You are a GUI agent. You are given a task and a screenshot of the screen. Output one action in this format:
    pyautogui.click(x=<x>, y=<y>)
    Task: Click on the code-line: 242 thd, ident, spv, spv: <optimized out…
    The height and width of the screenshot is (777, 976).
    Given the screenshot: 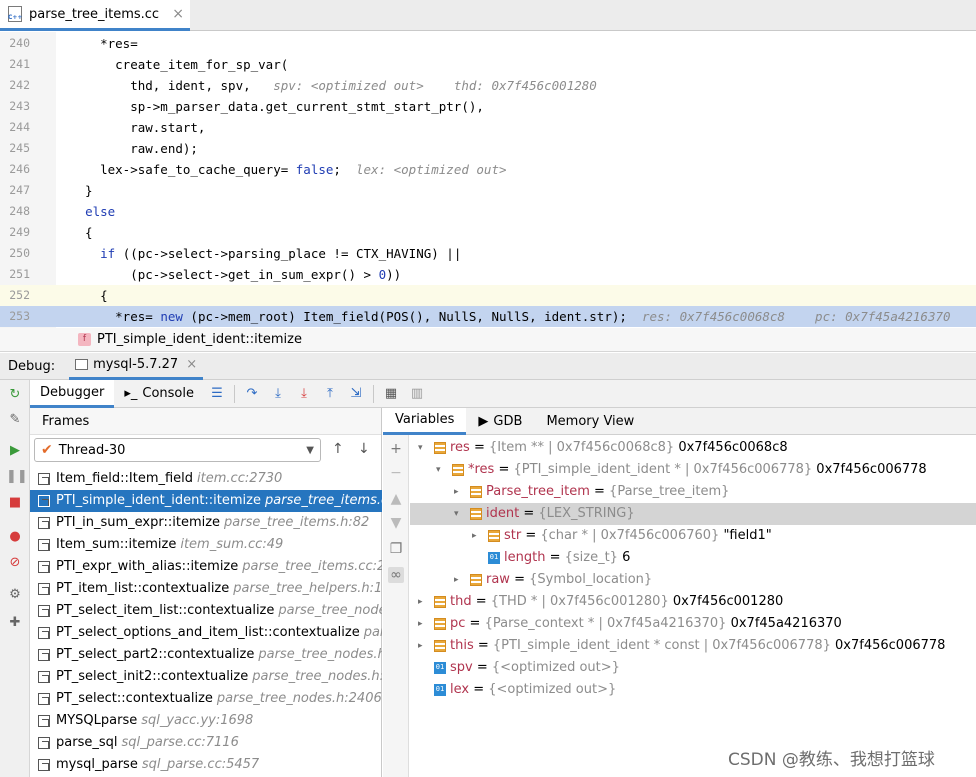 What is the action you would take?
    pyautogui.click(x=488, y=85)
    